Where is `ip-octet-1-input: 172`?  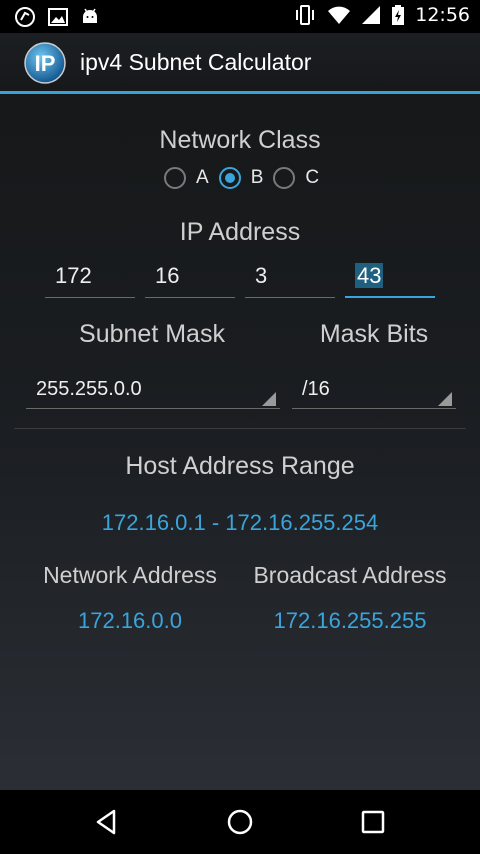
ip-octet-1-input: 172 is located at coordinates (90, 276).